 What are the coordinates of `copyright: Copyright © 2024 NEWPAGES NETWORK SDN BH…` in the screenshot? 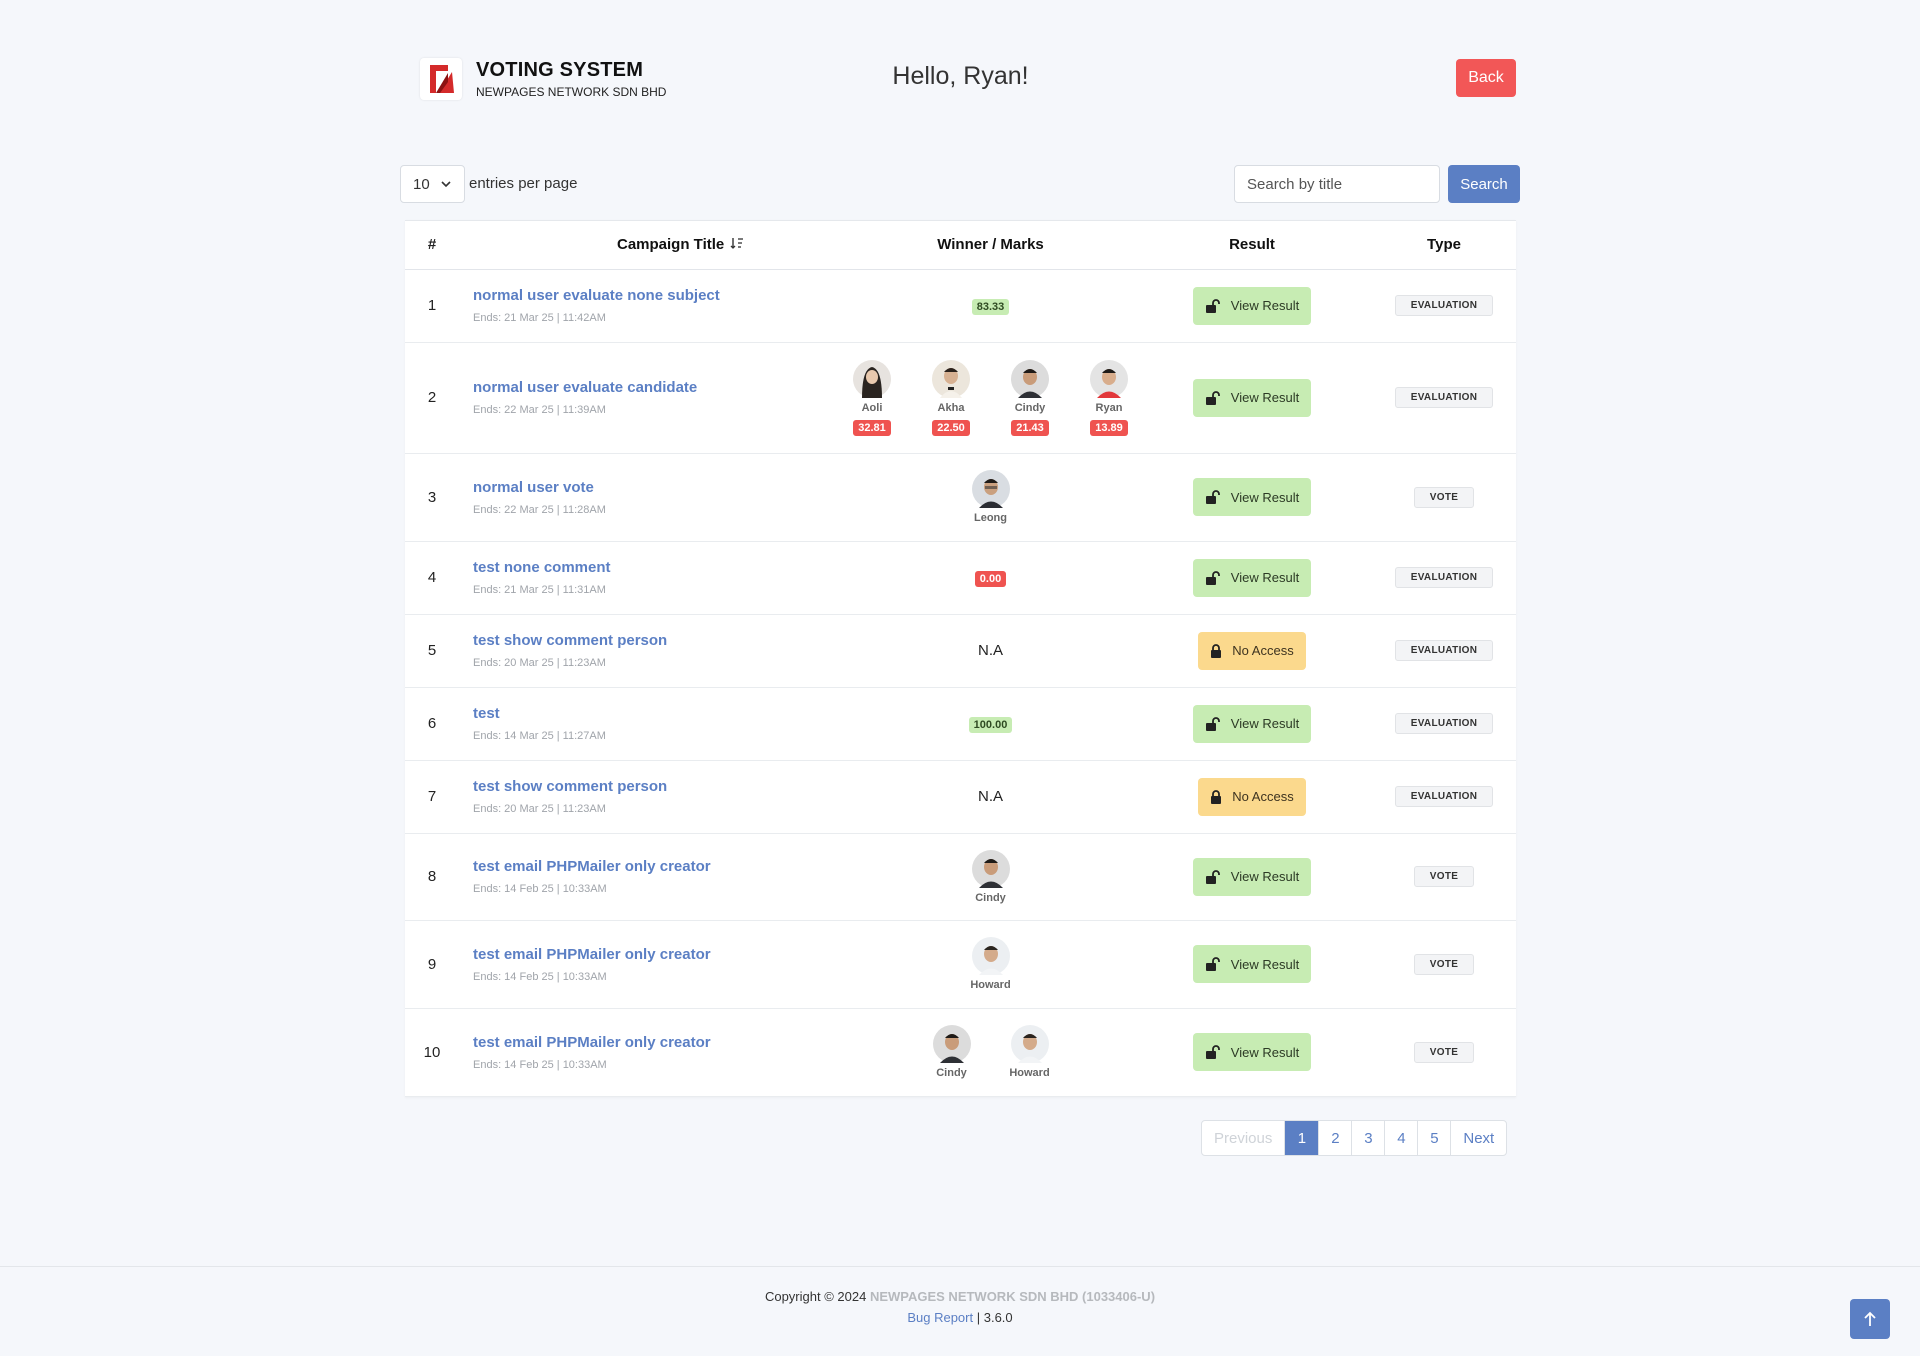 It's located at (960, 1296).